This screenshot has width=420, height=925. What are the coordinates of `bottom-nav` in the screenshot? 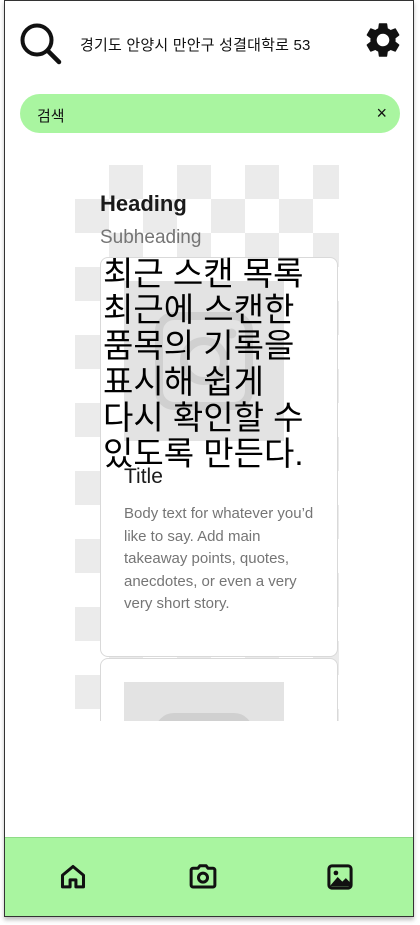 It's located at (209, 876).